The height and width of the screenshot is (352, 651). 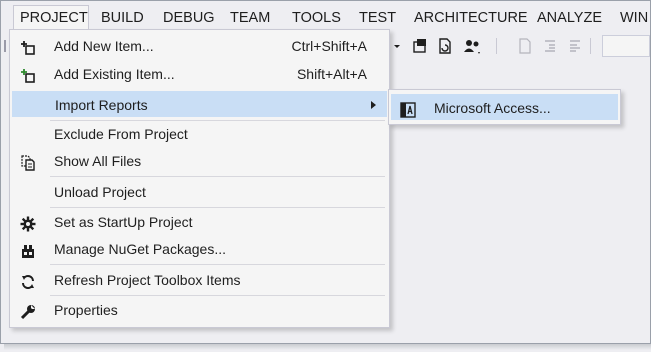 What do you see at coordinates (199, 310) in the screenshot?
I see `menu-item-properties: Properties` at bounding box center [199, 310].